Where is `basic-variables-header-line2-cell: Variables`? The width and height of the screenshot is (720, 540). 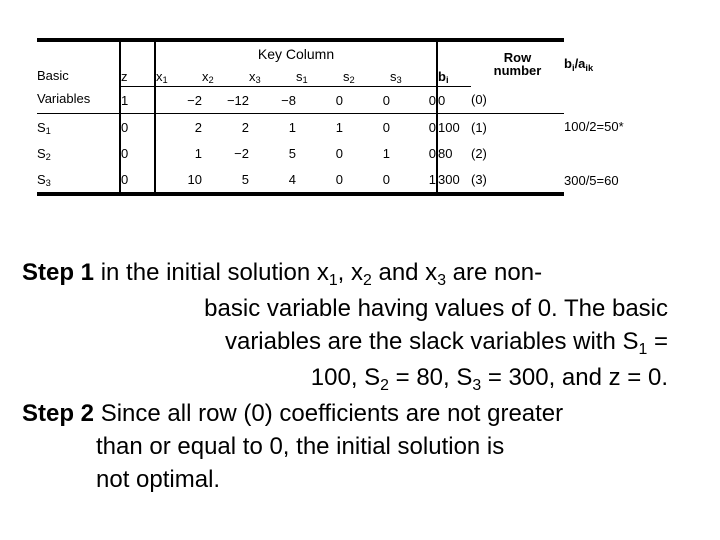 basic-variables-header-line2-cell: Variables is located at coordinates (78, 100).